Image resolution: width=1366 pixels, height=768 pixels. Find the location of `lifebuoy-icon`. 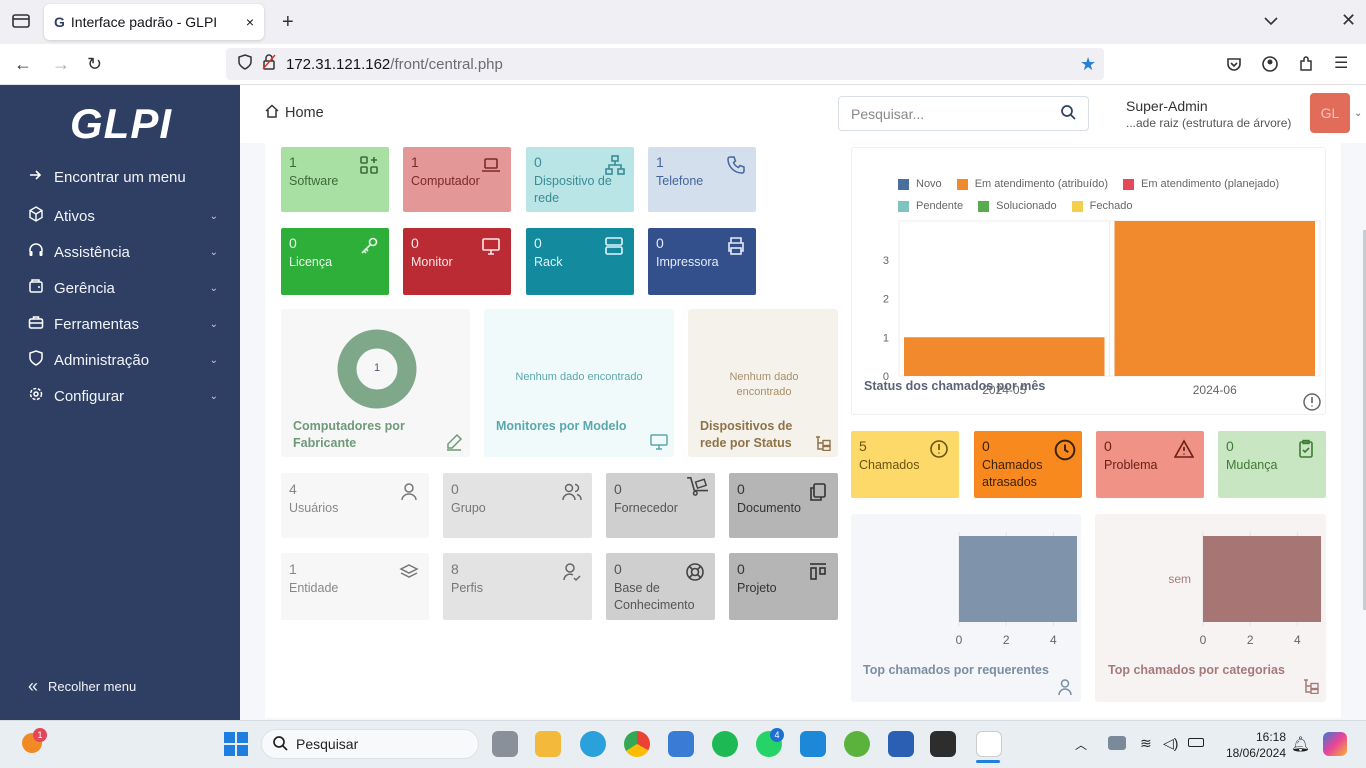

lifebuoy-icon is located at coordinates (695, 572).